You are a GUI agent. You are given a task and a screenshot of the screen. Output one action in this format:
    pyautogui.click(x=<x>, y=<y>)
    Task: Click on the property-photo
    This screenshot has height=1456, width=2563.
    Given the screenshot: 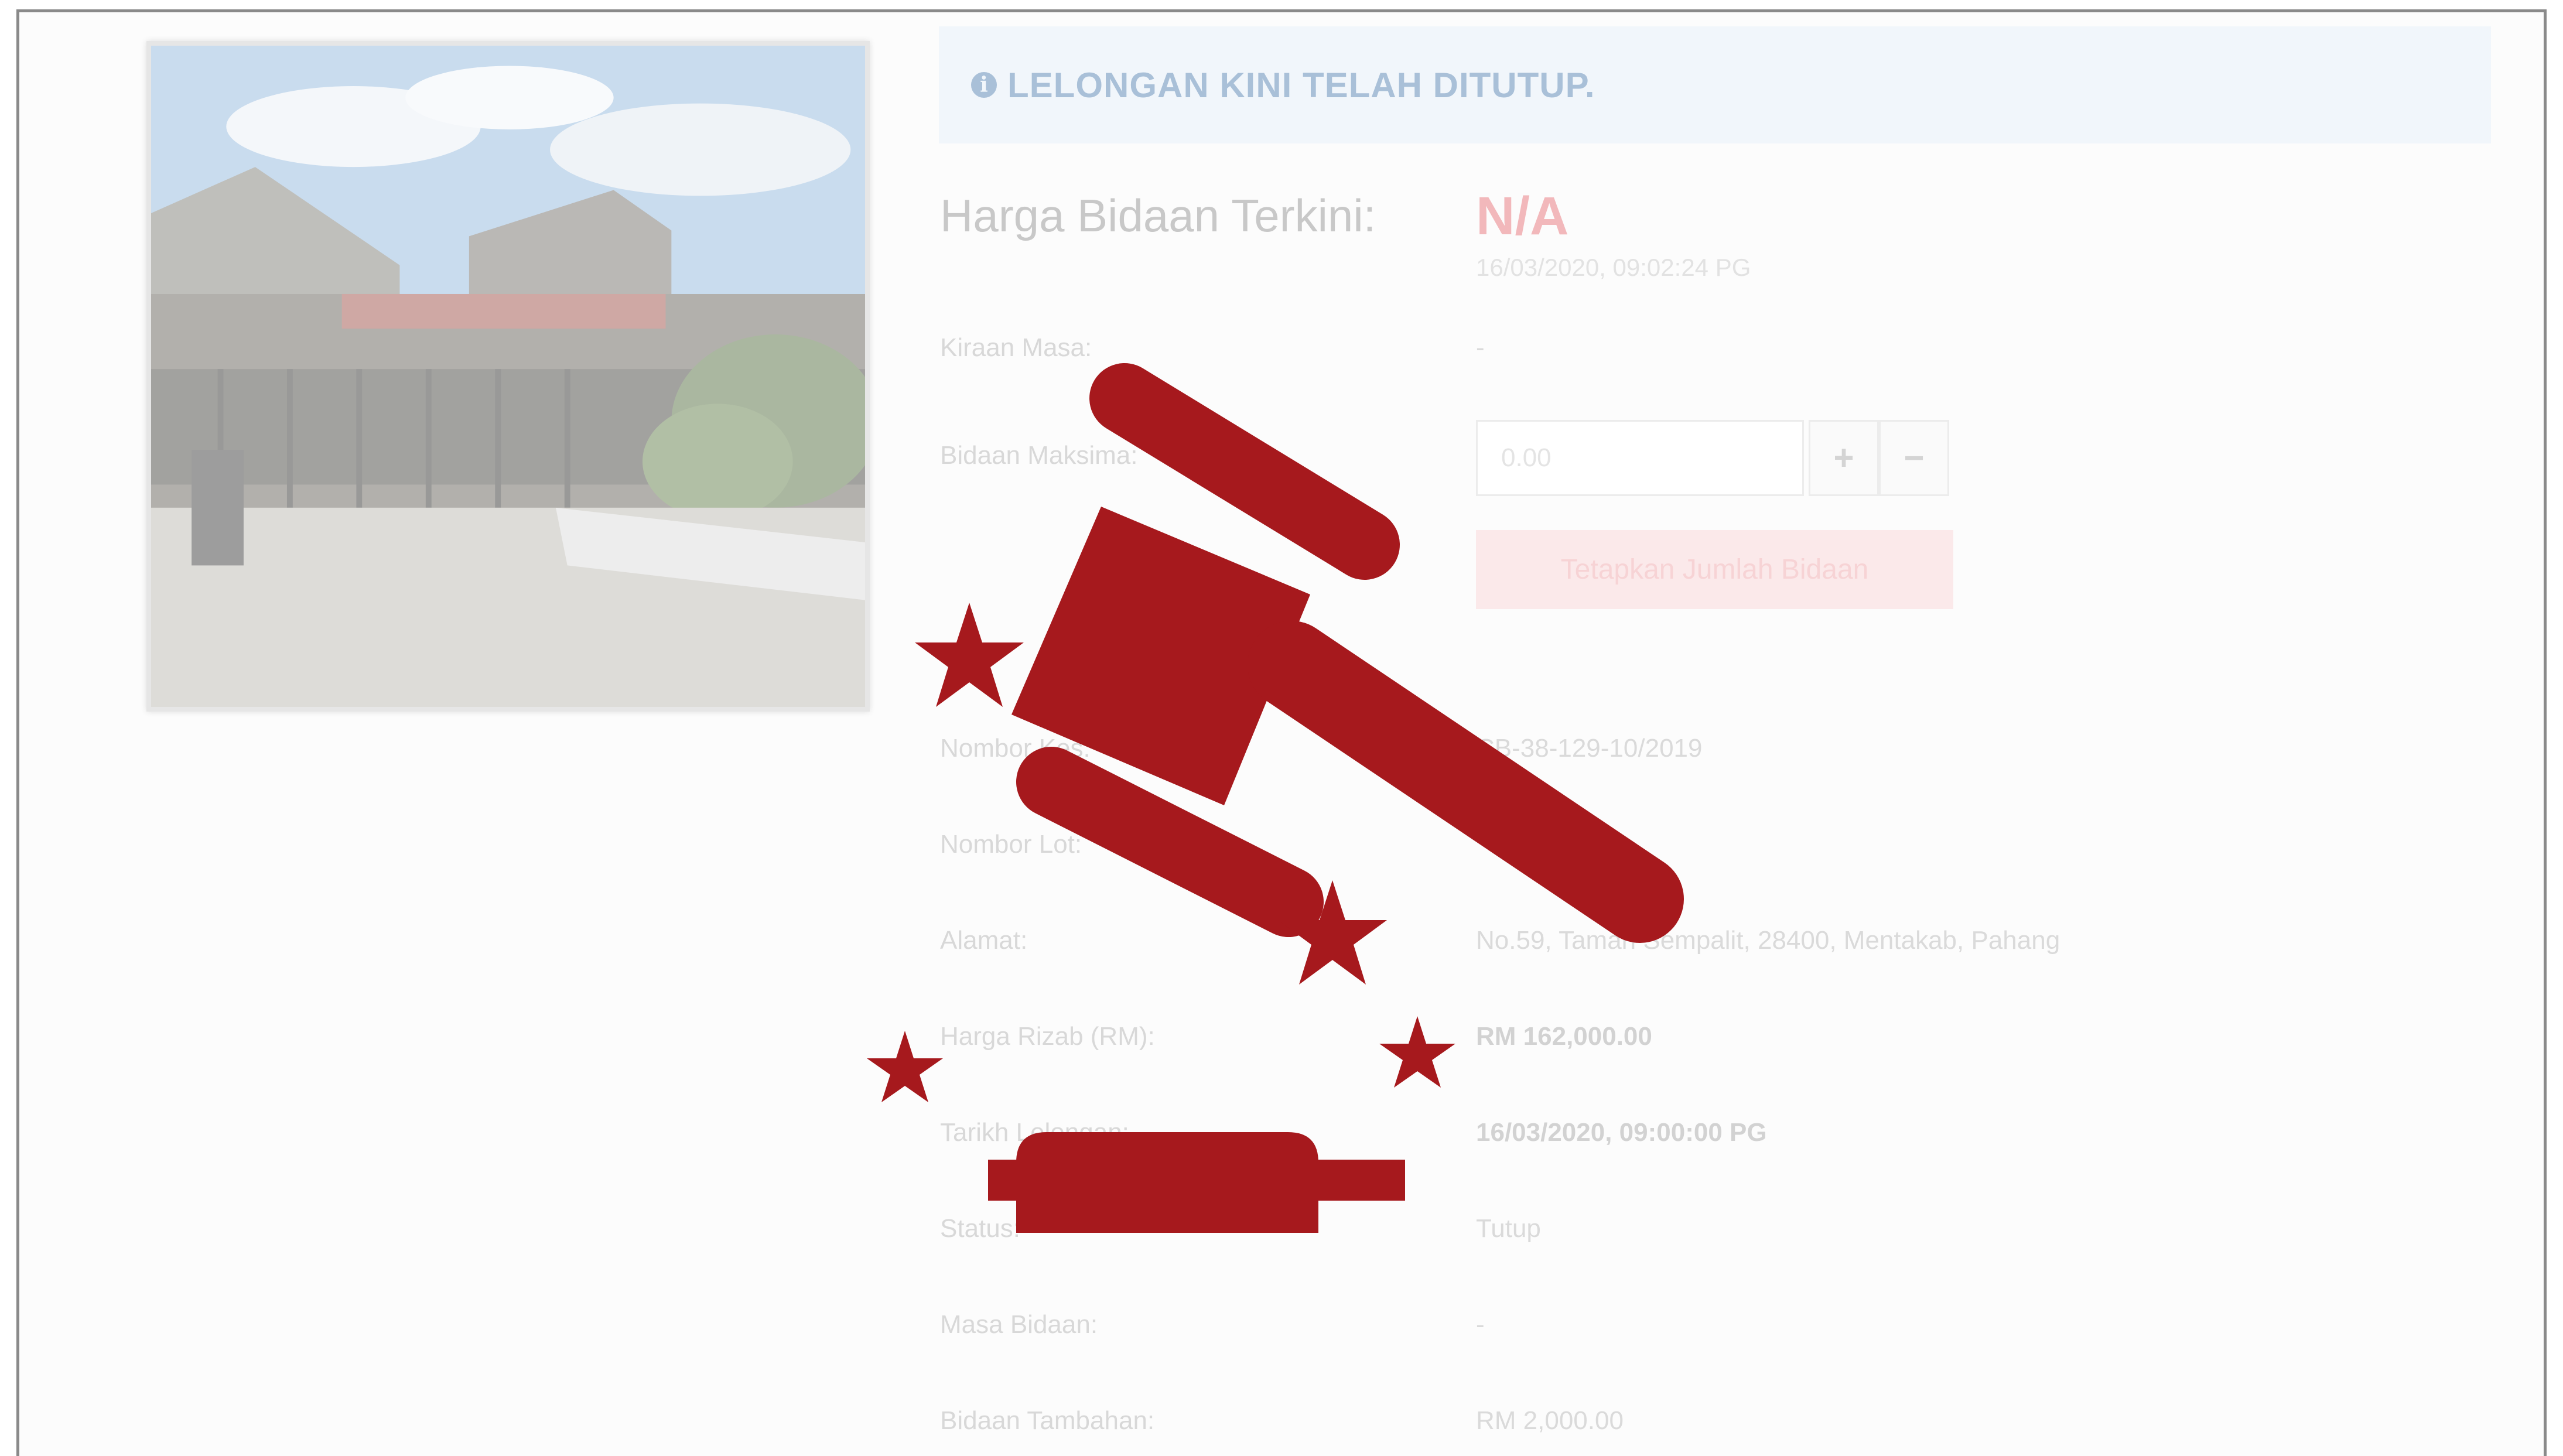 What is the action you would take?
    pyautogui.click(x=508, y=376)
    